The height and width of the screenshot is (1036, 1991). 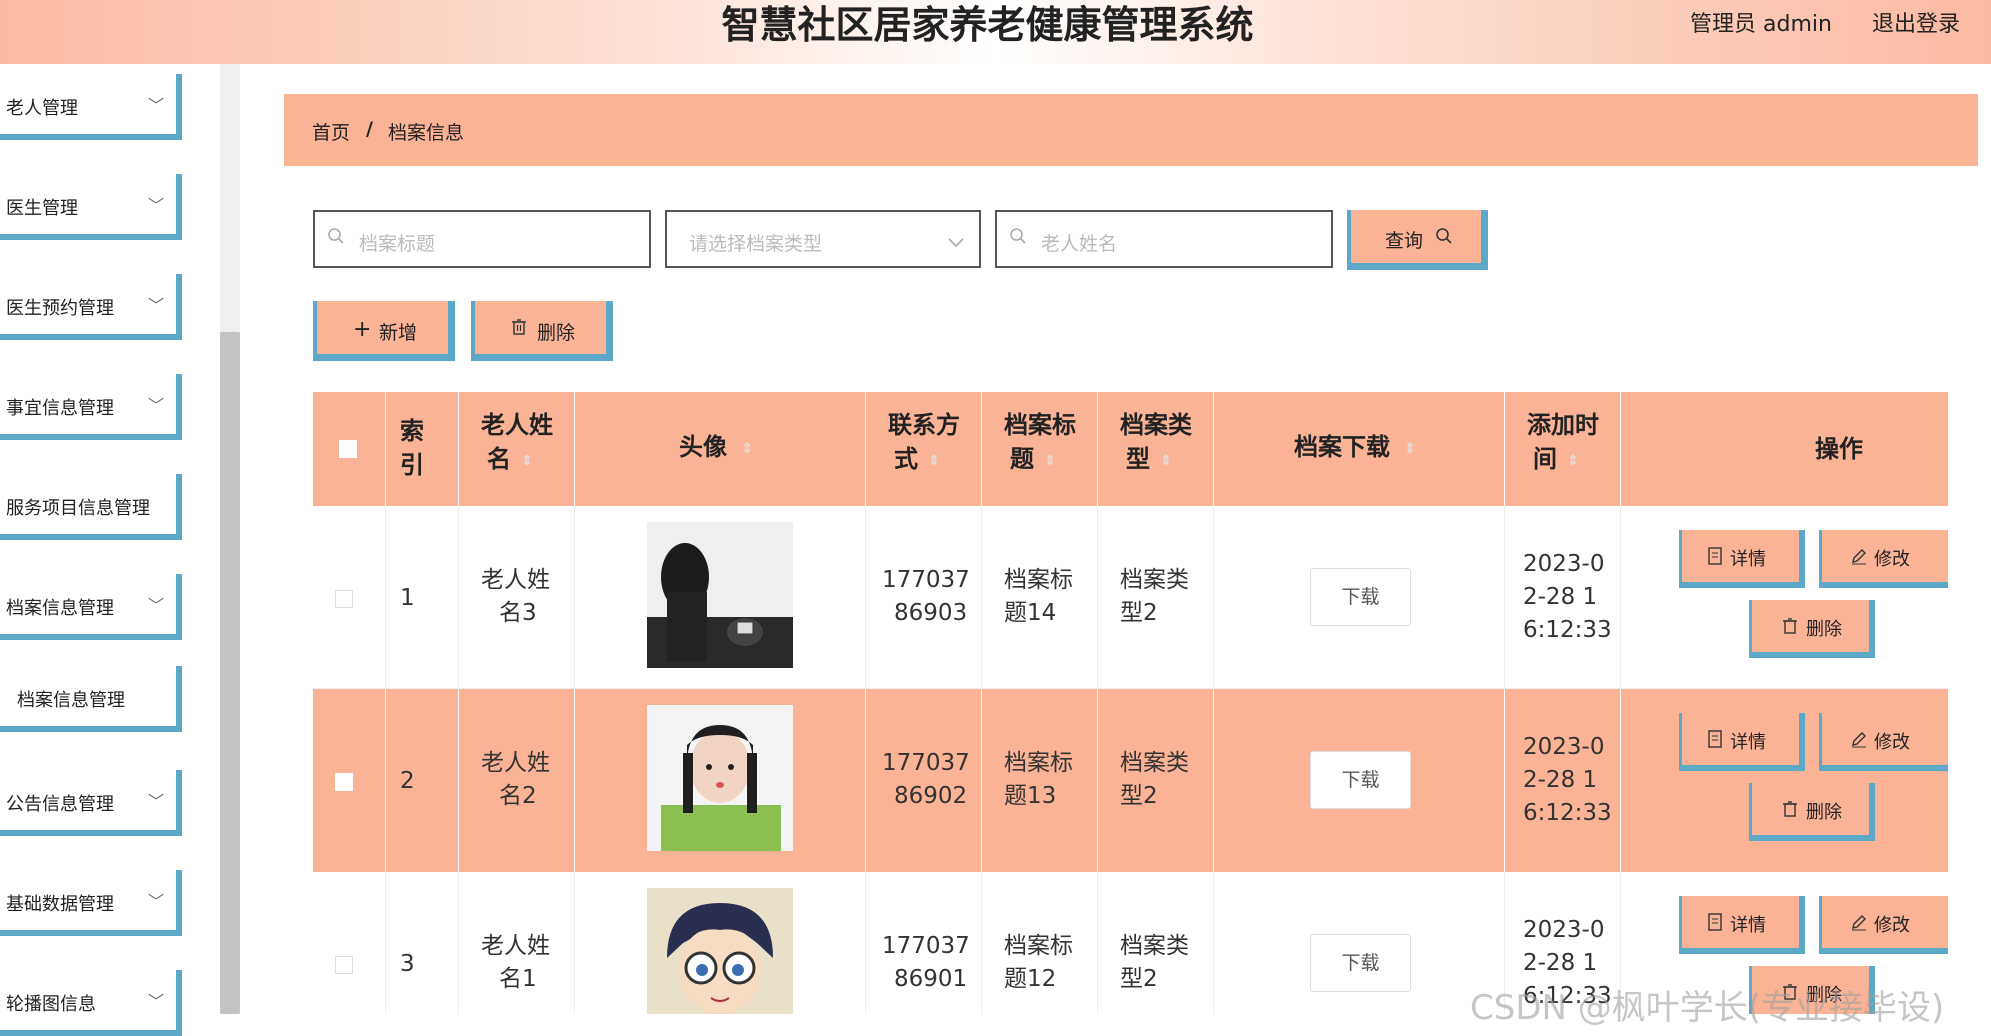 What do you see at coordinates (362, 329) in the screenshot?
I see `plus-icon: +` at bounding box center [362, 329].